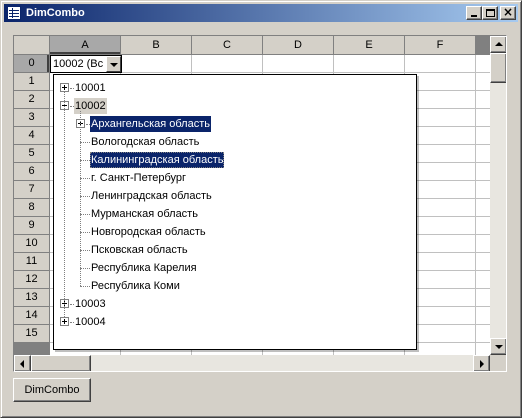 The width and height of the screenshot is (522, 418). What do you see at coordinates (230, 160) in the screenshot?
I see `tree-item: Калининградская область` at bounding box center [230, 160].